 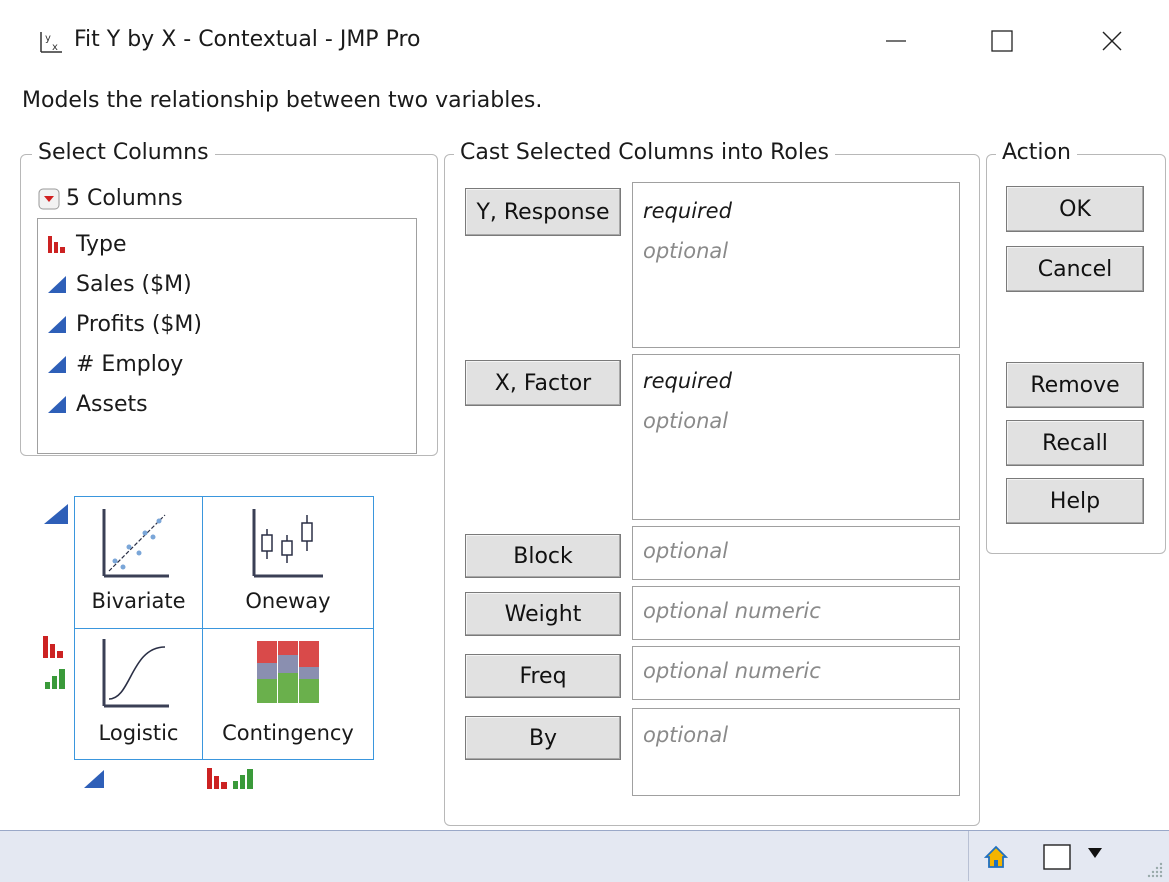 I want to click on home-icon, so click(x=996, y=857).